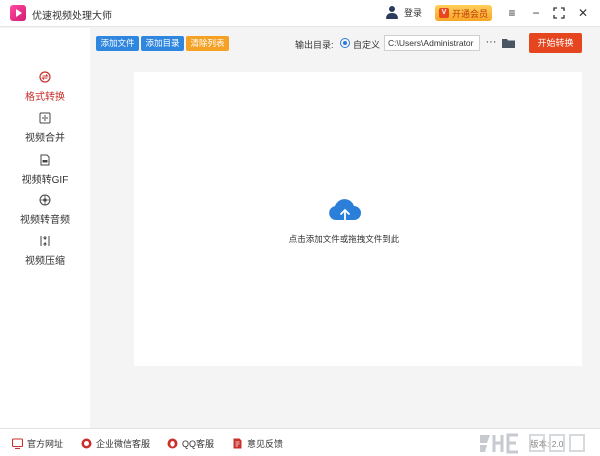 The height and width of the screenshot is (456, 600). What do you see at coordinates (207, 43) in the screenshot?
I see `clear-list-button: 清除列表` at bounding box center [207, 43].